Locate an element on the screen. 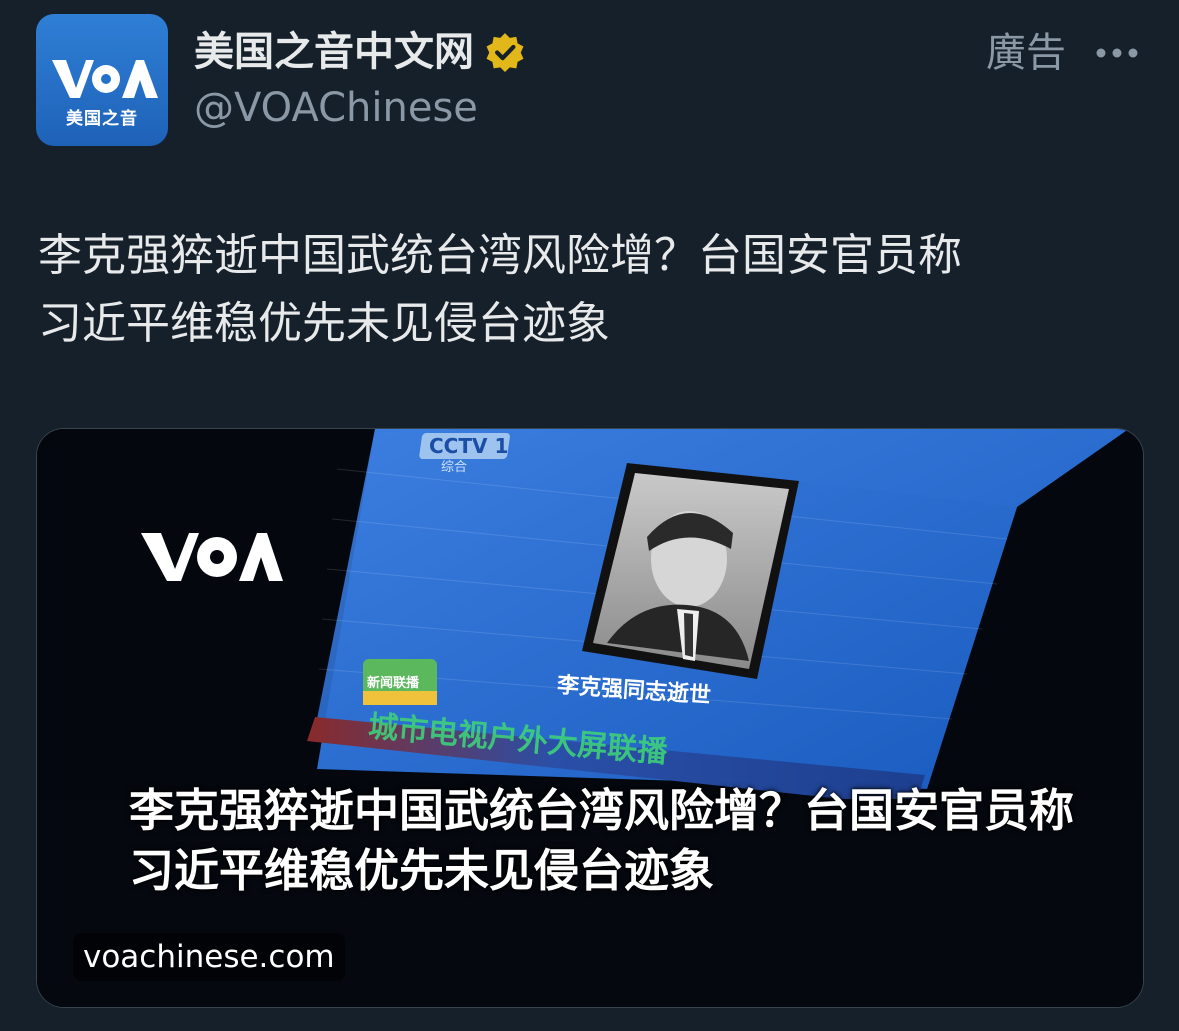 This screenshot has width=1179, height=1031. more-options-icon is located at coordinates (1117, 53).